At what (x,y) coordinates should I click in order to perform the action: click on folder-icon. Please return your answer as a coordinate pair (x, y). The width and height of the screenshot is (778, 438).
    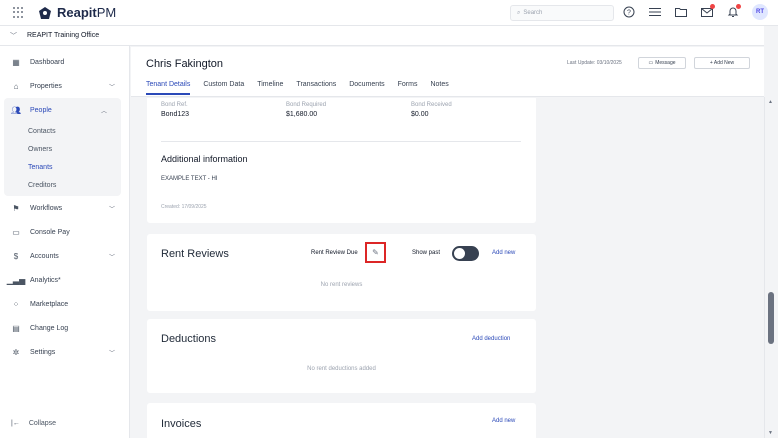
    Looking at the image, I should click on (681, 12).